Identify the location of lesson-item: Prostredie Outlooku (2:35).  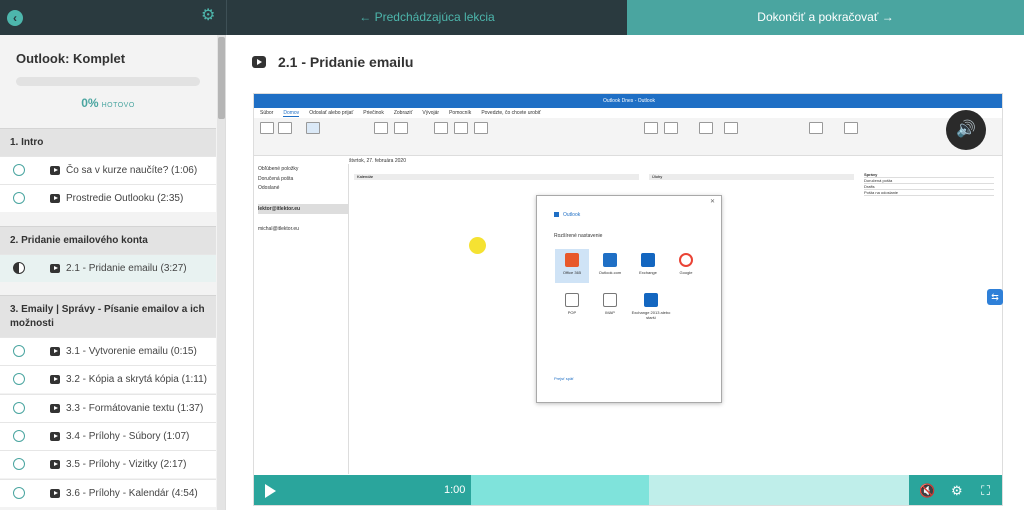
(108, 198).